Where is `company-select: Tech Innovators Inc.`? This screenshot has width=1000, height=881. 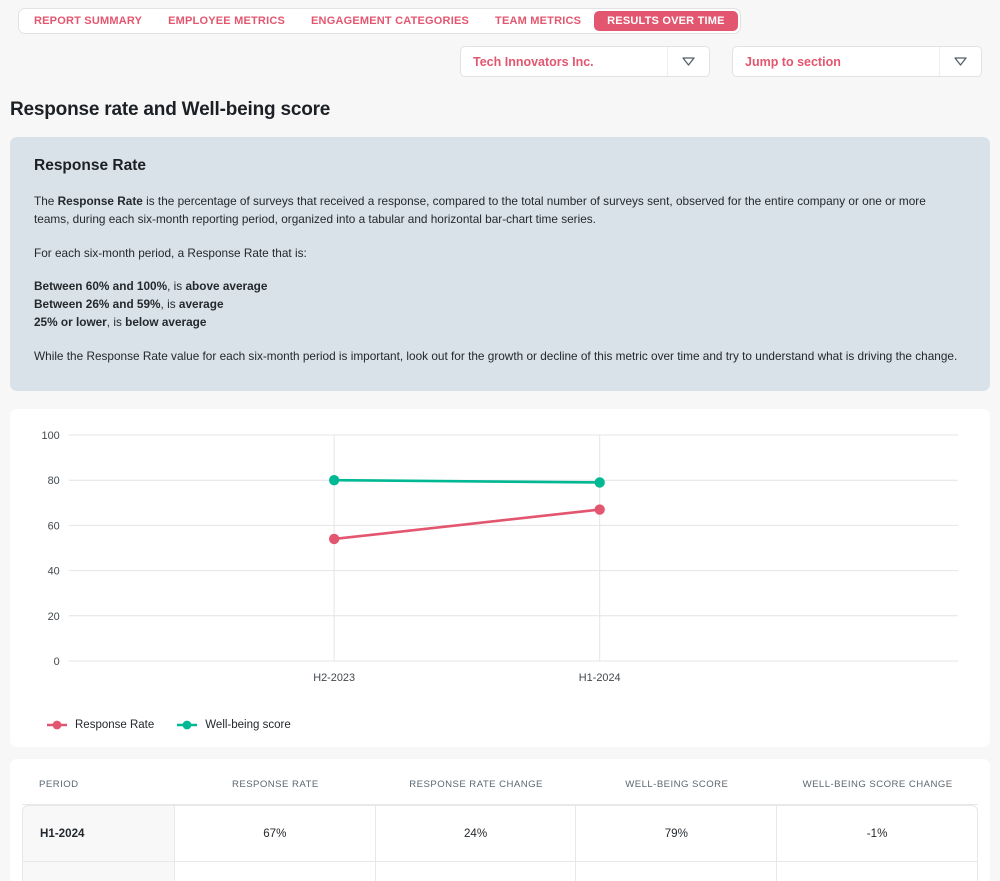
company-select: Tech Innovators Inc. is located at coordinates (585, 61).